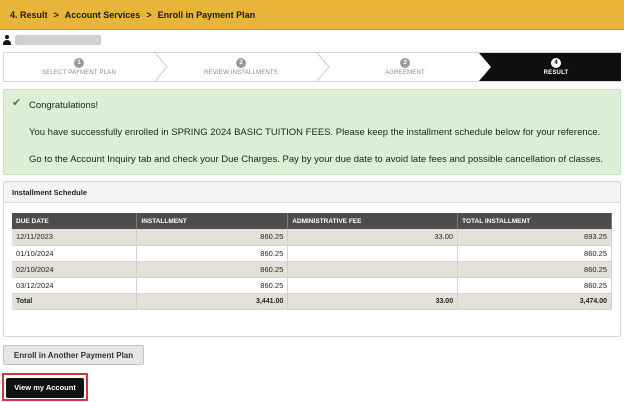 Image resolution: width=624 pixels, height=402 pixels. Describe the element at coordinates (206, 14) in the screenshot. I see `breadcrumb-item-enroll: Enroll in Payment Plan` at that location.